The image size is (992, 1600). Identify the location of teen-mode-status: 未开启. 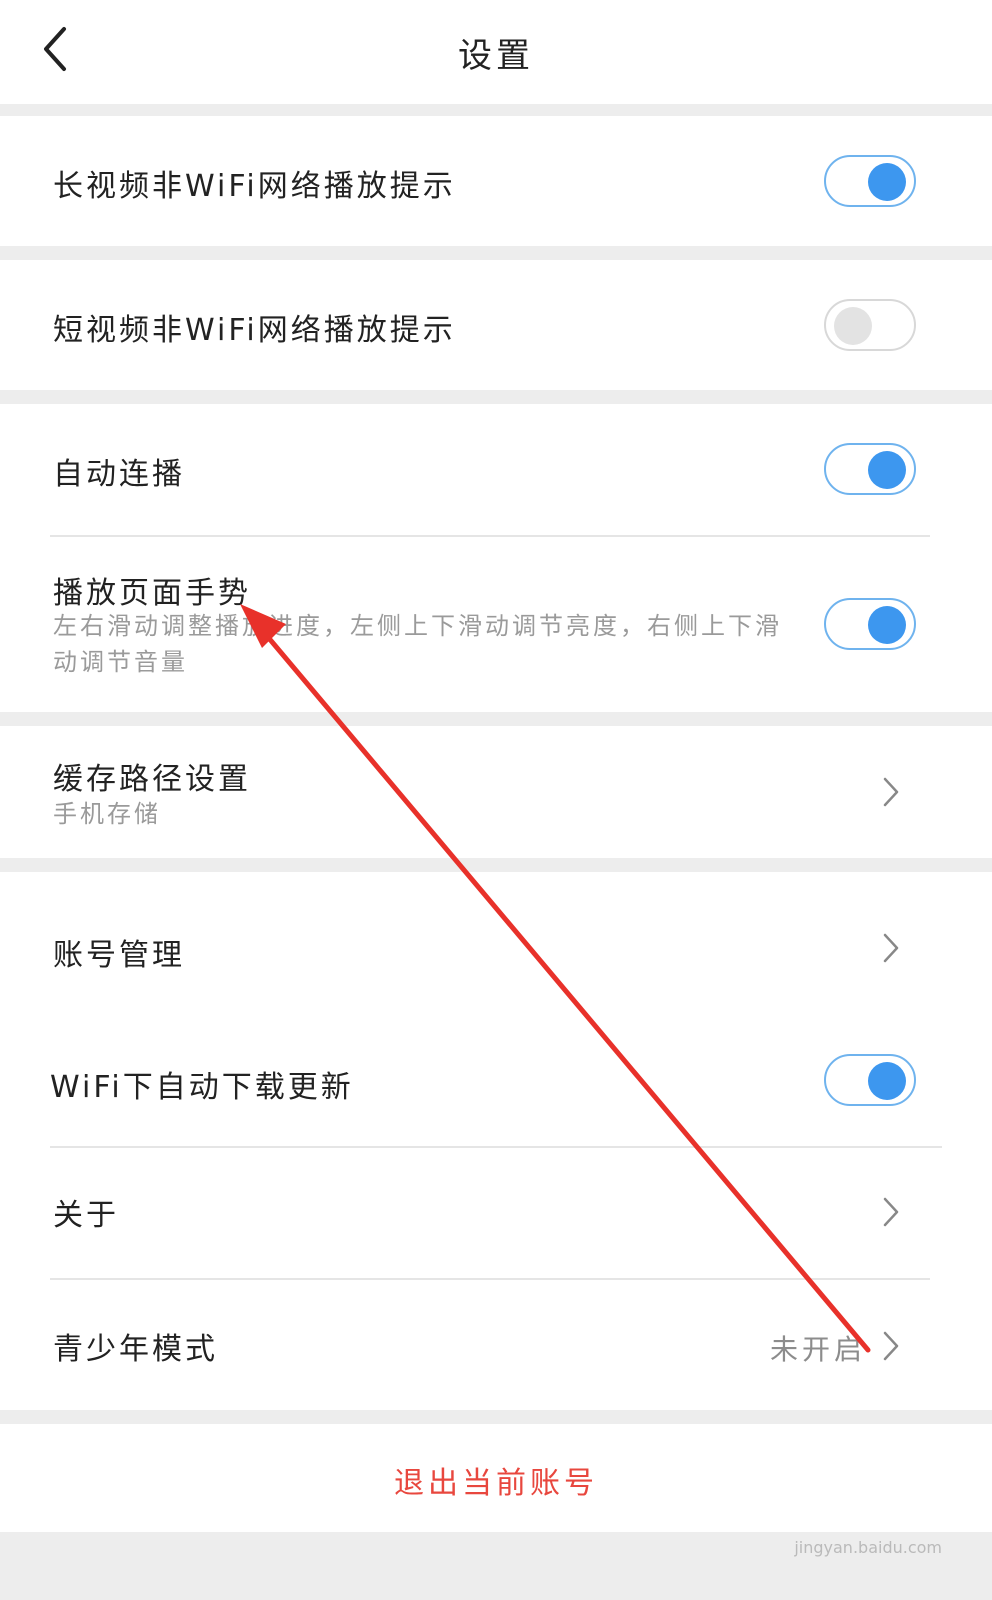
(817, 1349).